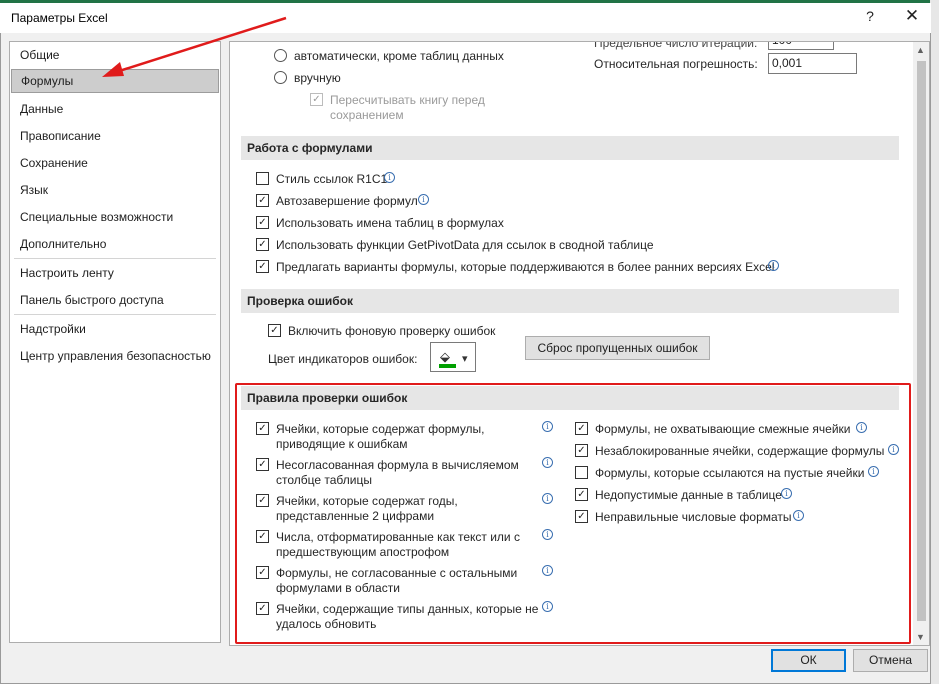  What do you see at coordinates (115, 244) in the screenshot?
I see `sidebar-item-advanced: Дополнительно` at bounding box center [115, 244].